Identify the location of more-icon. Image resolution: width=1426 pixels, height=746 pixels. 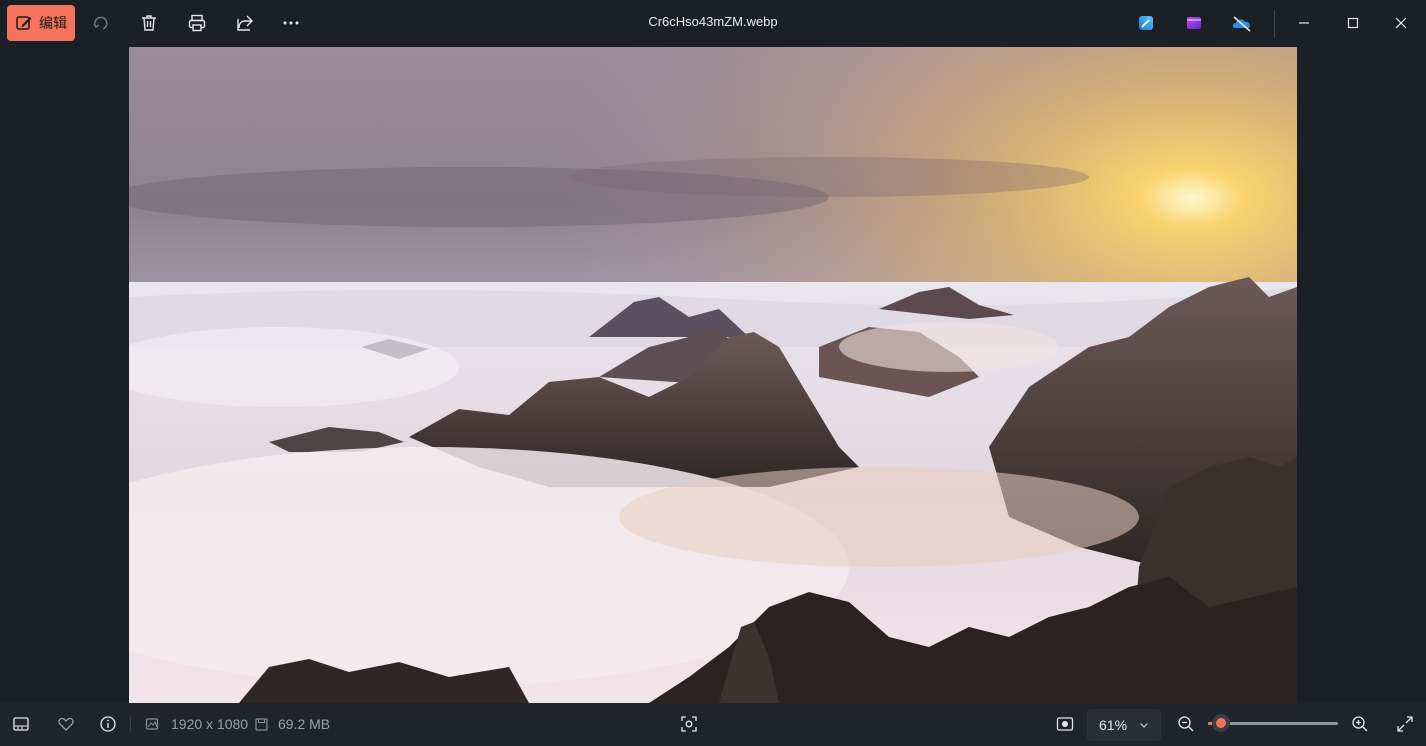
(291, 23).